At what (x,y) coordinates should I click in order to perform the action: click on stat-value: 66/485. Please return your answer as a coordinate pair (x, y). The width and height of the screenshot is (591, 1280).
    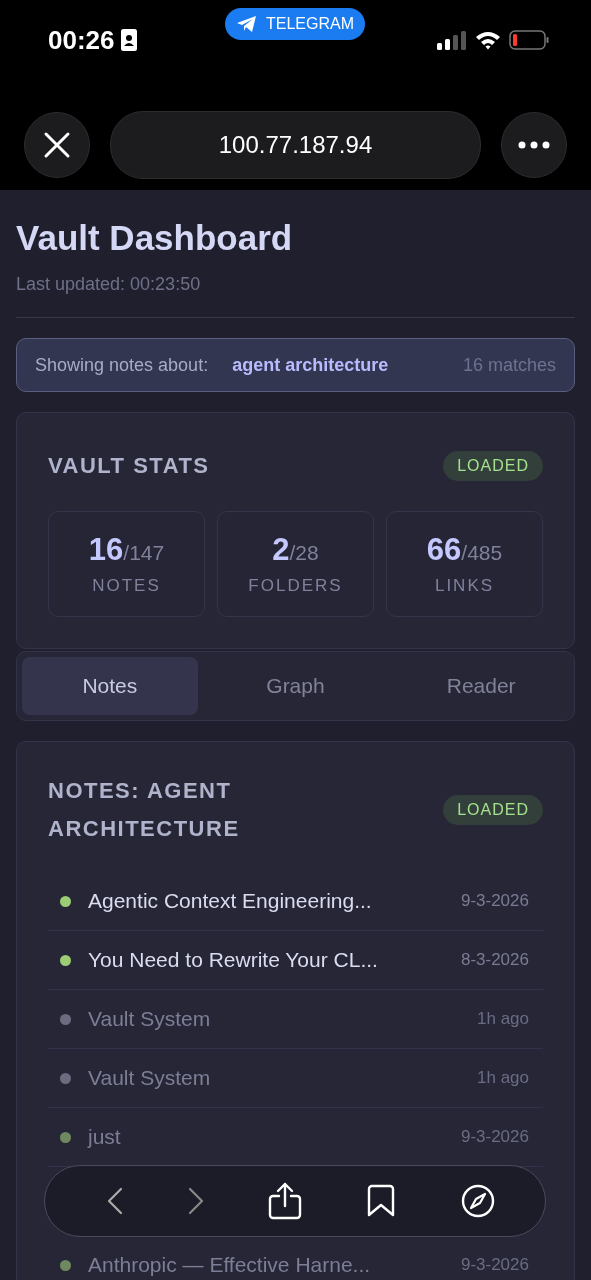
    Looking at the image, I should click on (464, 550).